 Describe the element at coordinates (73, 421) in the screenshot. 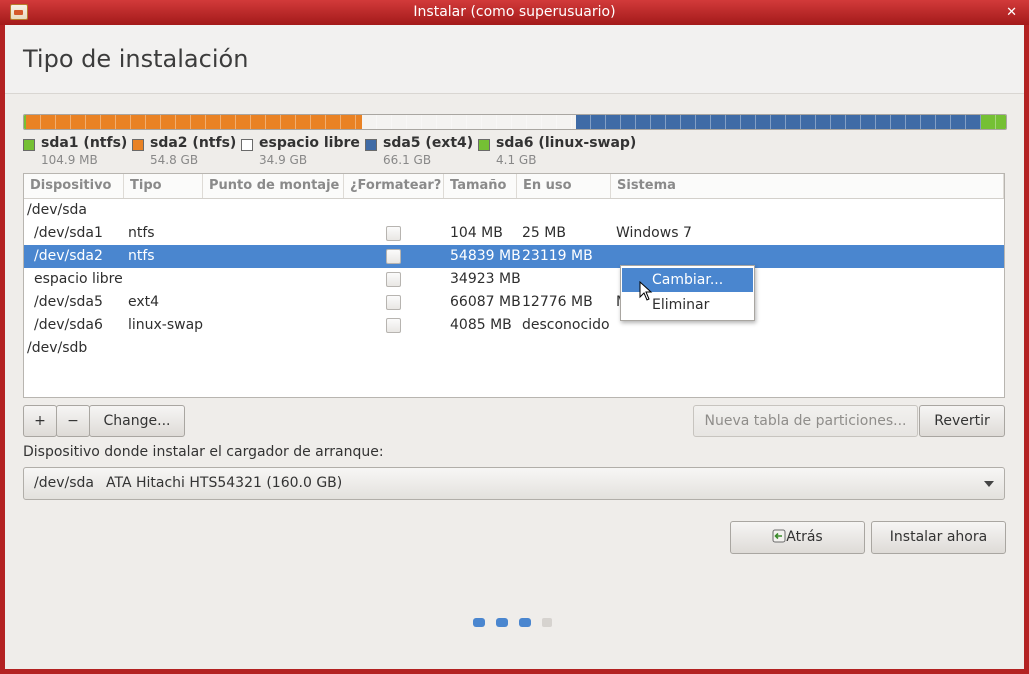

I see `remove-partition-button: −` at that location.